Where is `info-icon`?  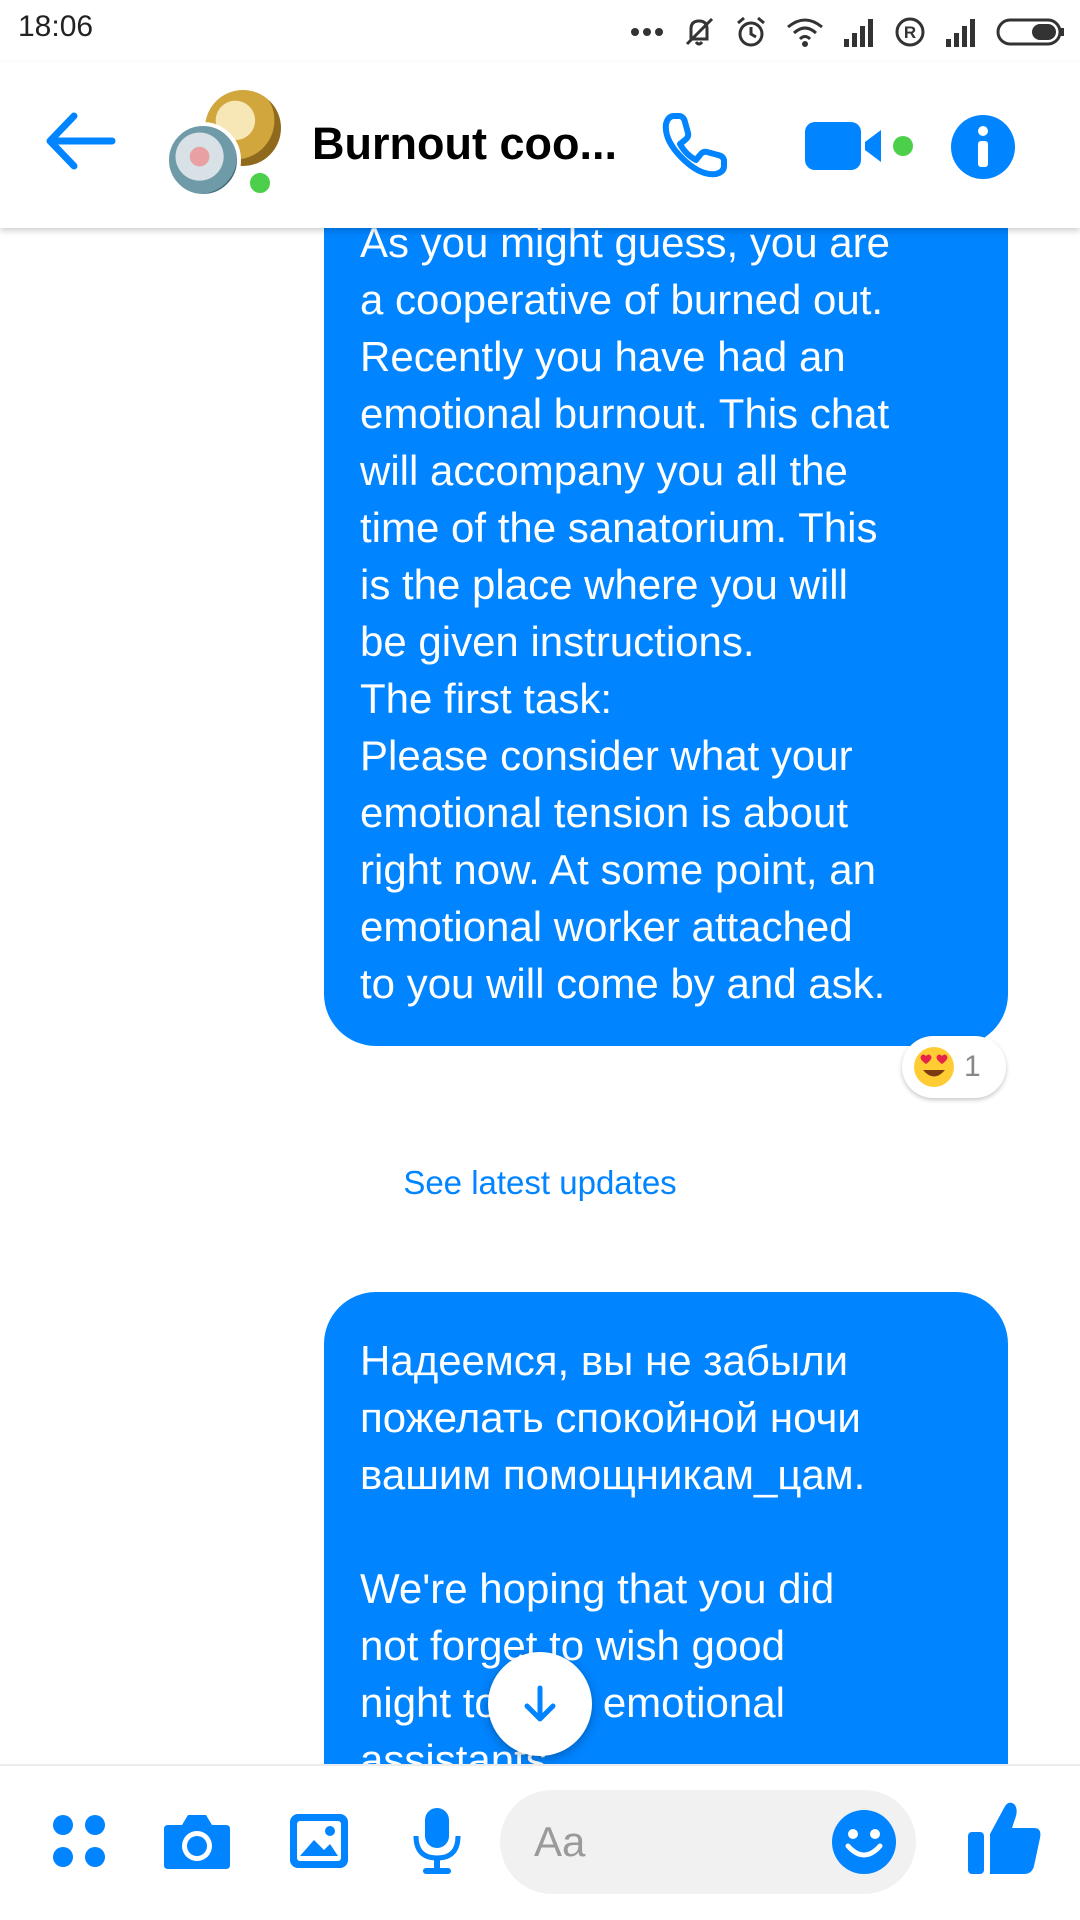
info-icon is located at coordinates (983, 147).